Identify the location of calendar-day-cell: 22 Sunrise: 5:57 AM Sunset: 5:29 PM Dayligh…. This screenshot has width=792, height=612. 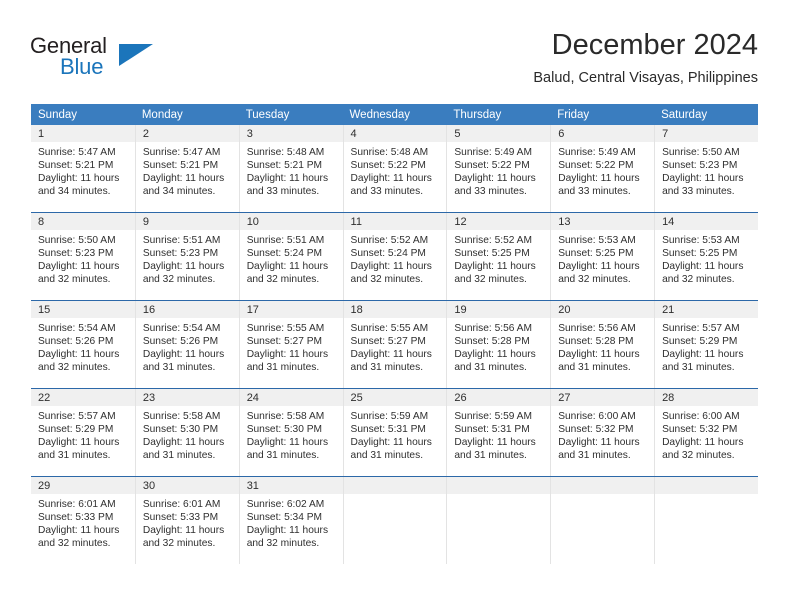
(83, 432).